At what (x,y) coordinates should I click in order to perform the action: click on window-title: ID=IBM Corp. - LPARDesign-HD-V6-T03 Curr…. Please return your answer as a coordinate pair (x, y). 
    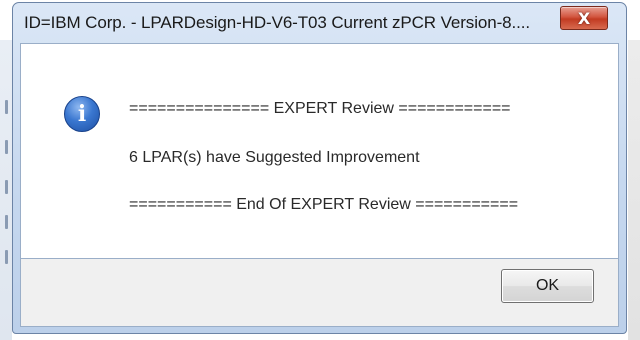
    Looking at the image, I should click on (277, 22).